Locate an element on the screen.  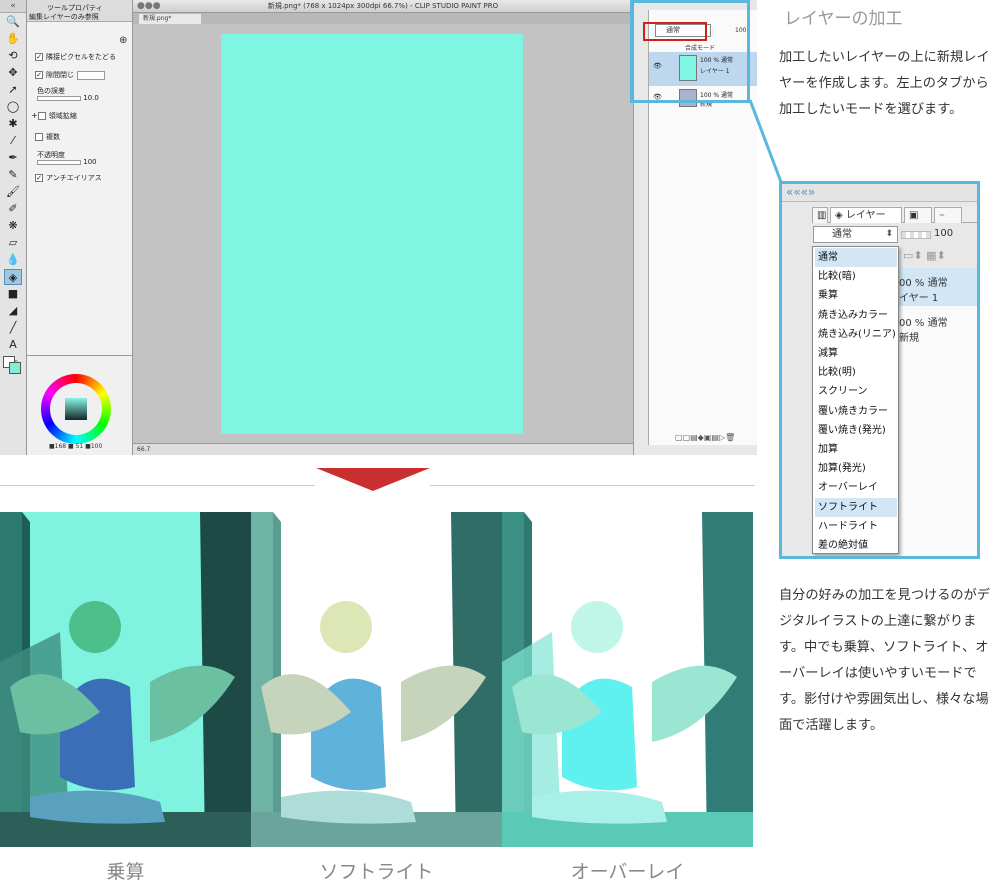
text-tool-icon: A is located at coordinates (13, 345).